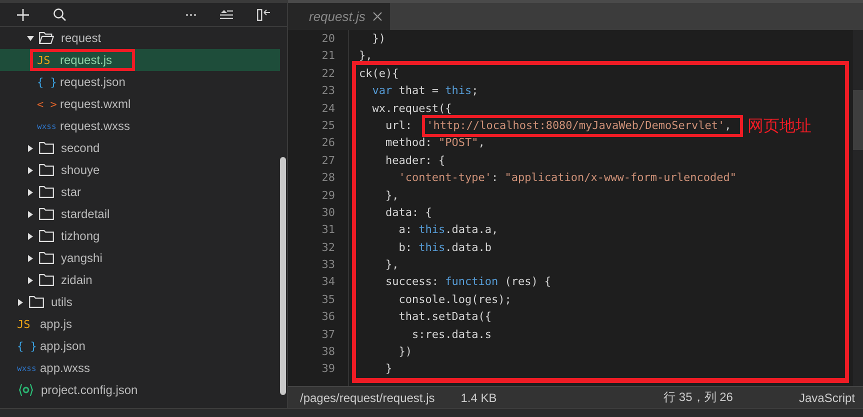 The height and width of the screenshot is (417, 863). Describe the element at coordinates (140, 148) in the screenshot. I see `tree-item: second` at that location.